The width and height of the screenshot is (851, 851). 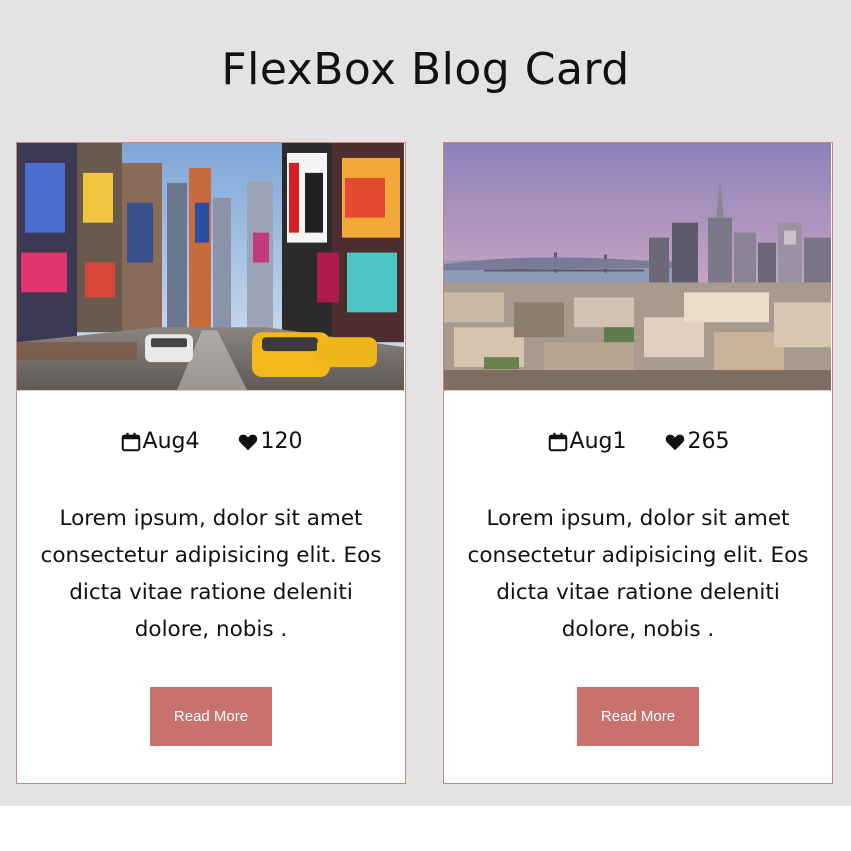 I want to click on city-skyline-photo, so click(x=637, y=267).